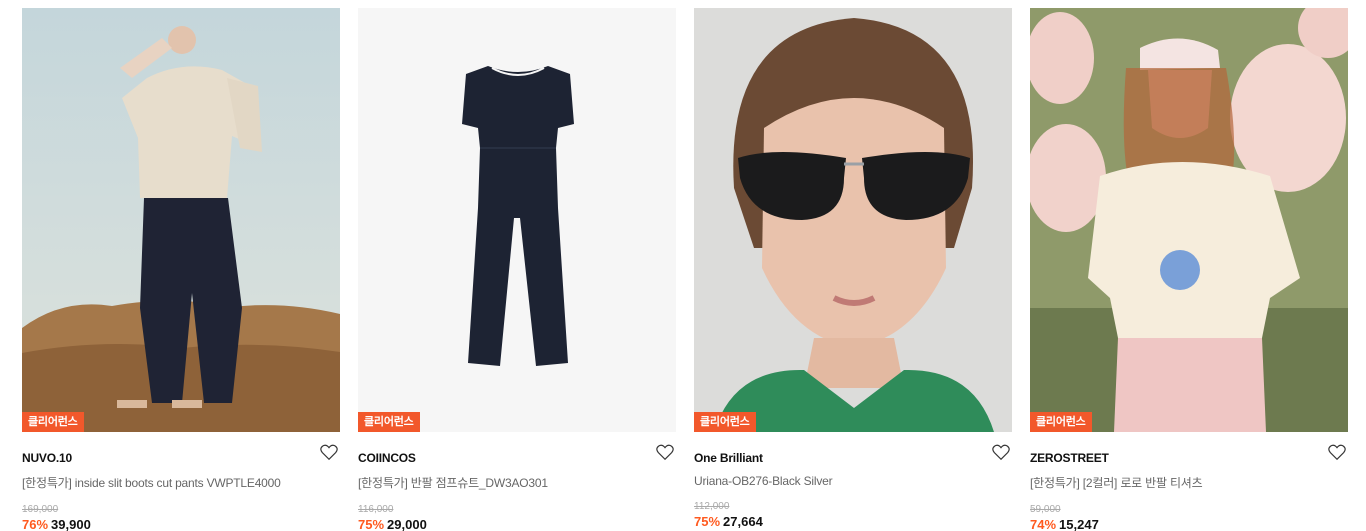 Image resolution: width=1366 pixels, height=531 pixels. Describe the element at coordinates (387, 458) in the screenshot. I see `brand-name: COIINCOS` at that location.